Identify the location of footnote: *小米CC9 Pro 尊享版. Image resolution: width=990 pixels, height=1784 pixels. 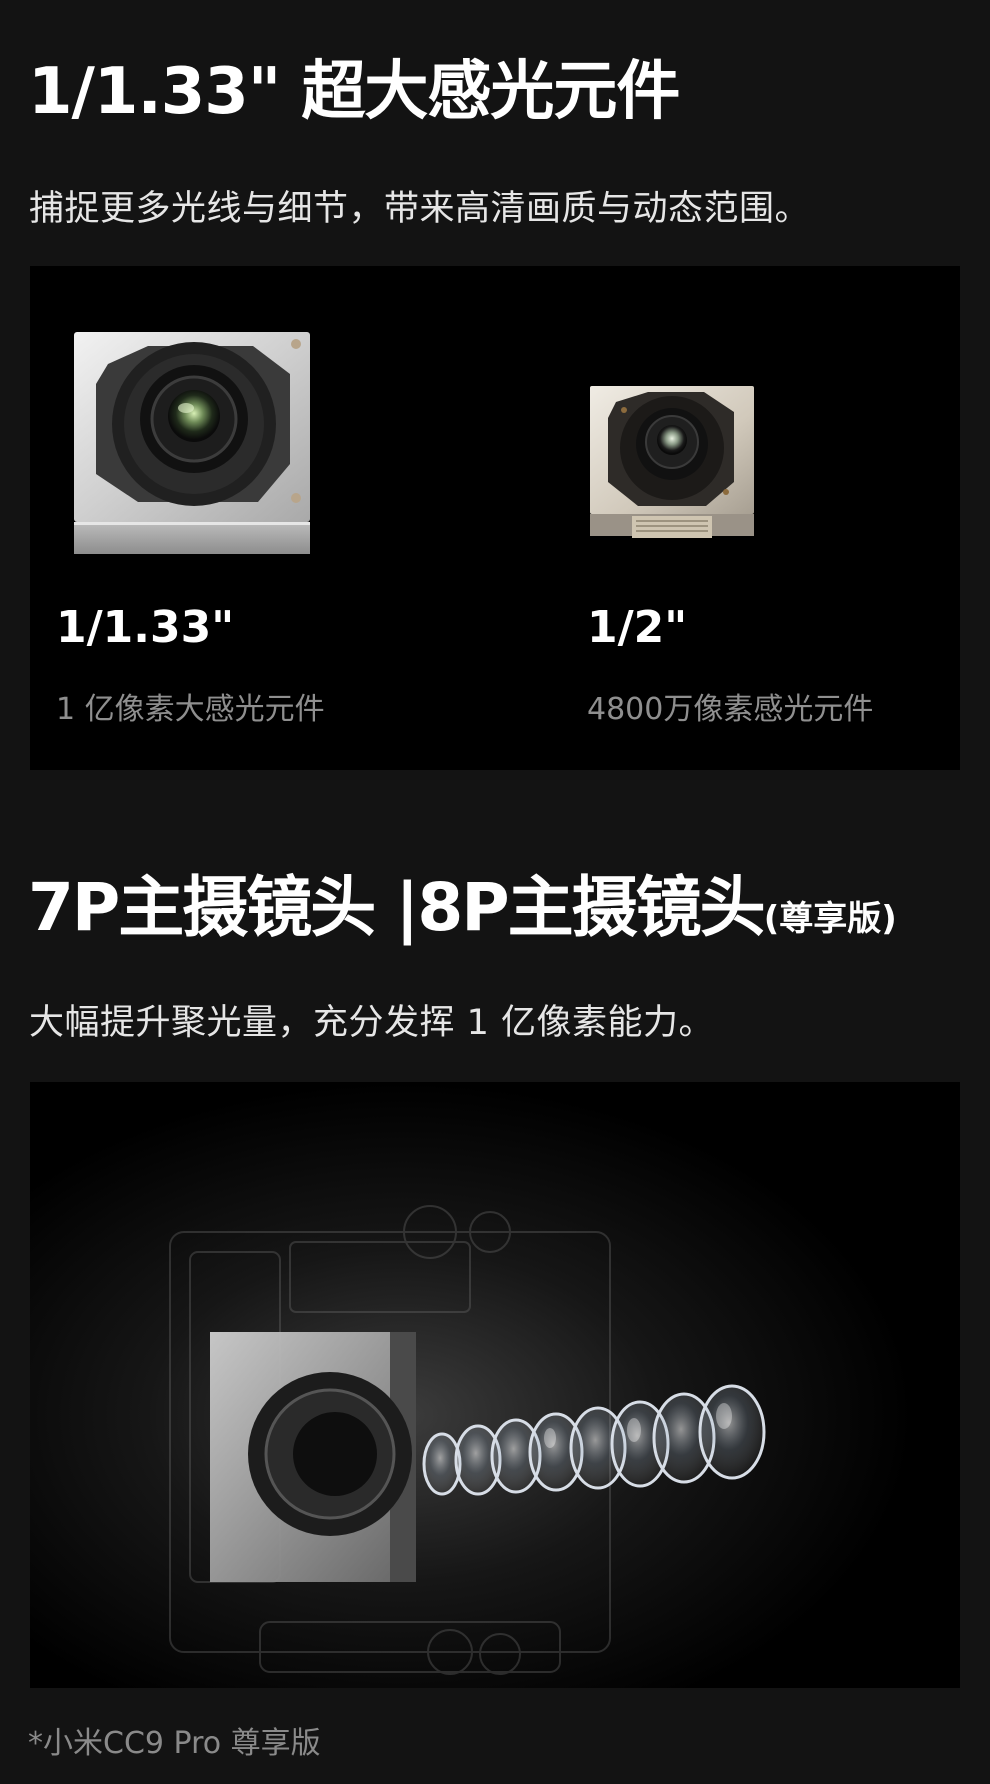
(174, 1743).